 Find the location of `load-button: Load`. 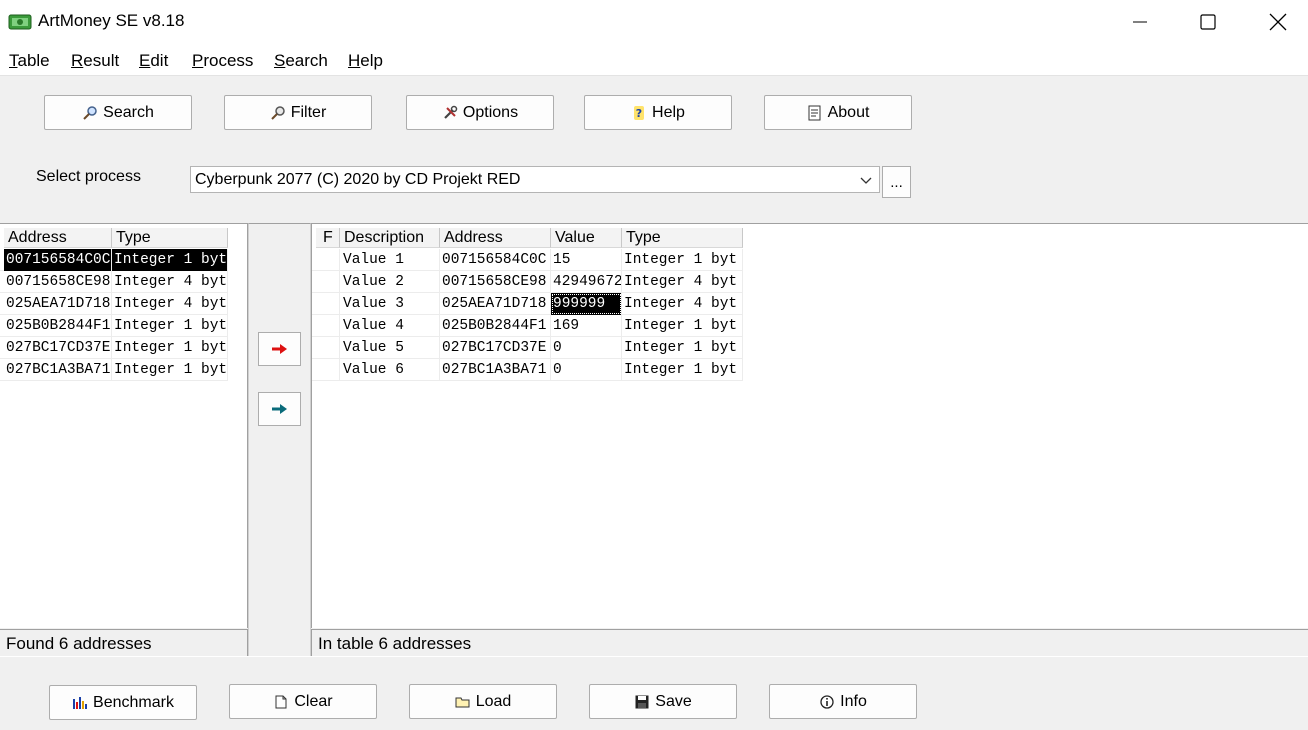

load-button: Load is located at coordinates (483, 701).